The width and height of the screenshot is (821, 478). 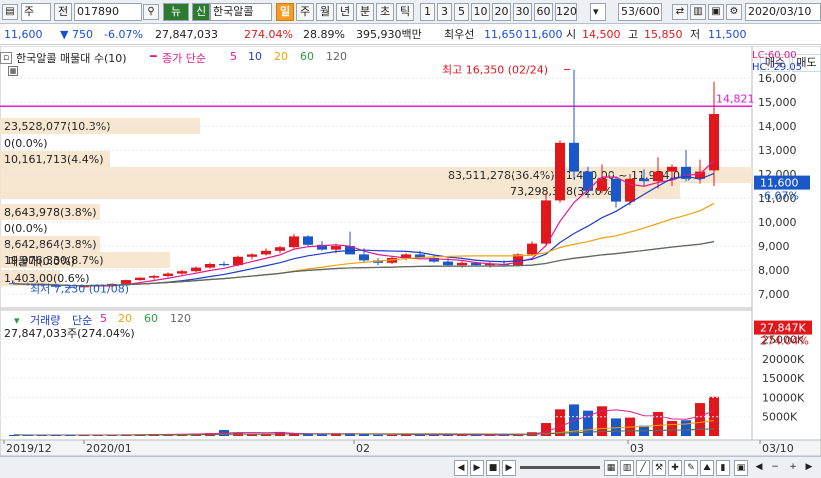 What do you see at coordinates (26, 143) in the screenshot?
I see `volume-profile-label: 0(0.0%)` at bounding box center [26, 143].